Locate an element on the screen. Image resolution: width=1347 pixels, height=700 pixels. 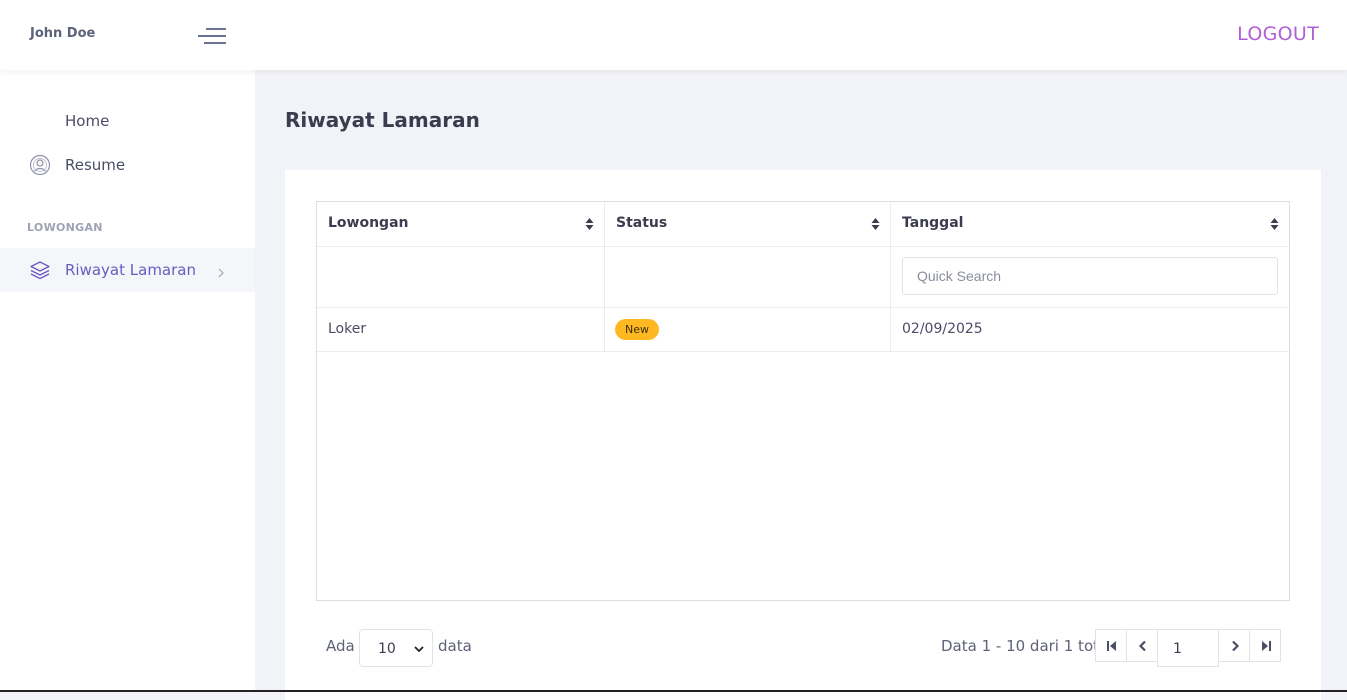
sidebar-item-resume: Resume is located at coordinates (127, 165).